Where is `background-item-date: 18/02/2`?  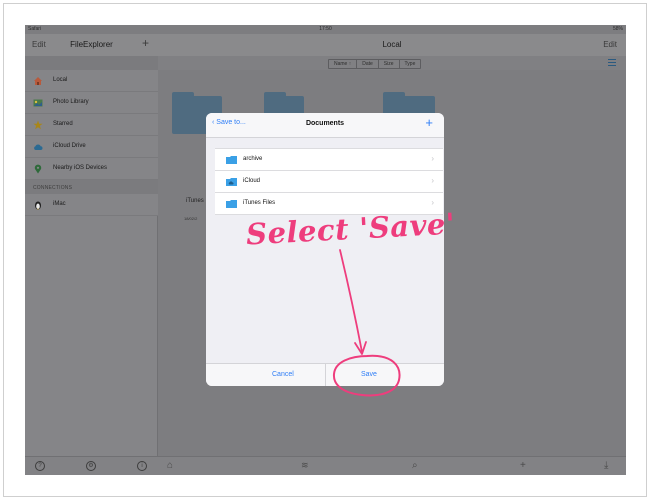 background-item-date: 18/02/2 is located at coordinates (191, 218).